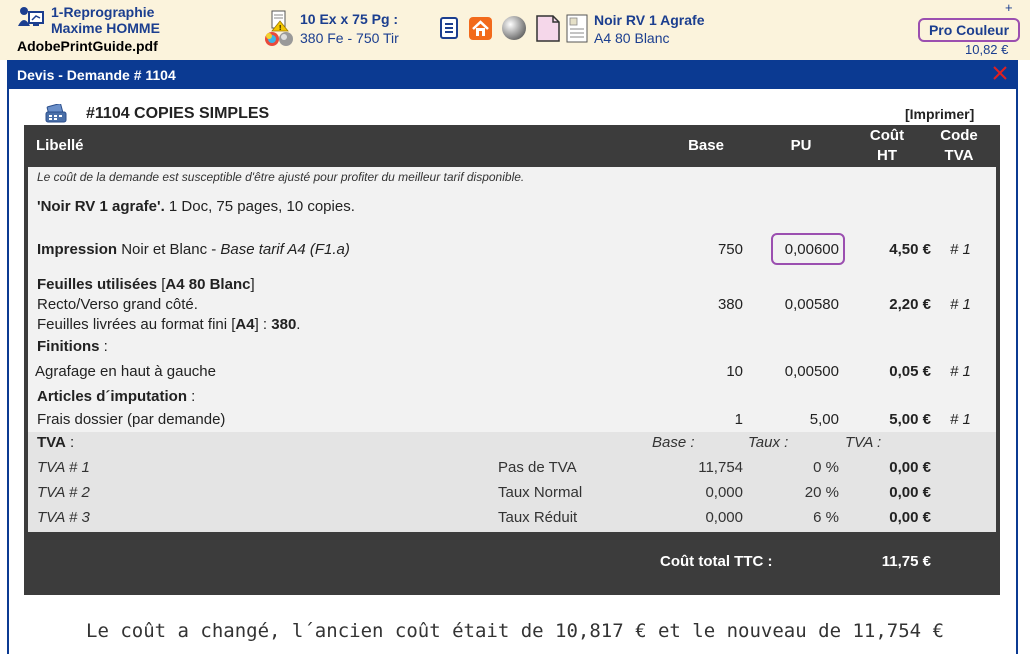 This screenshot has height=654, width=1030. Describe the element at coordinates (811, 304) in the screenshot. I see `feuilles-pu: 0,00580` at that location.